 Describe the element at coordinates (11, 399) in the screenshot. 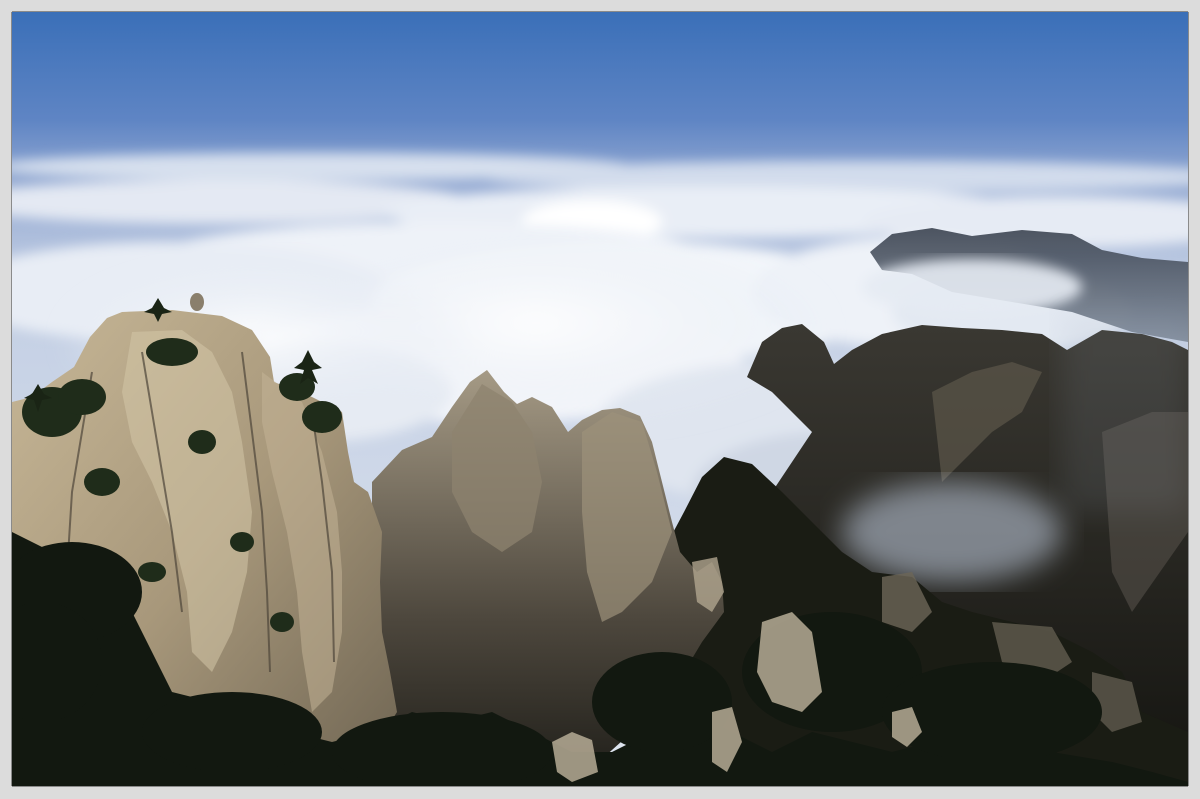

I see `frame-border-left` at that location.